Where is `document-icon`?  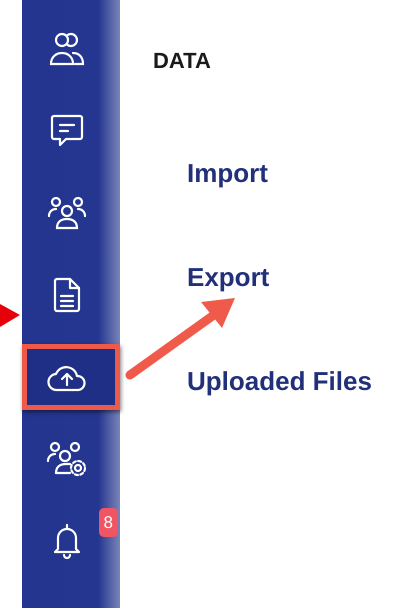
document-icon is located at coordinates (67, 295).